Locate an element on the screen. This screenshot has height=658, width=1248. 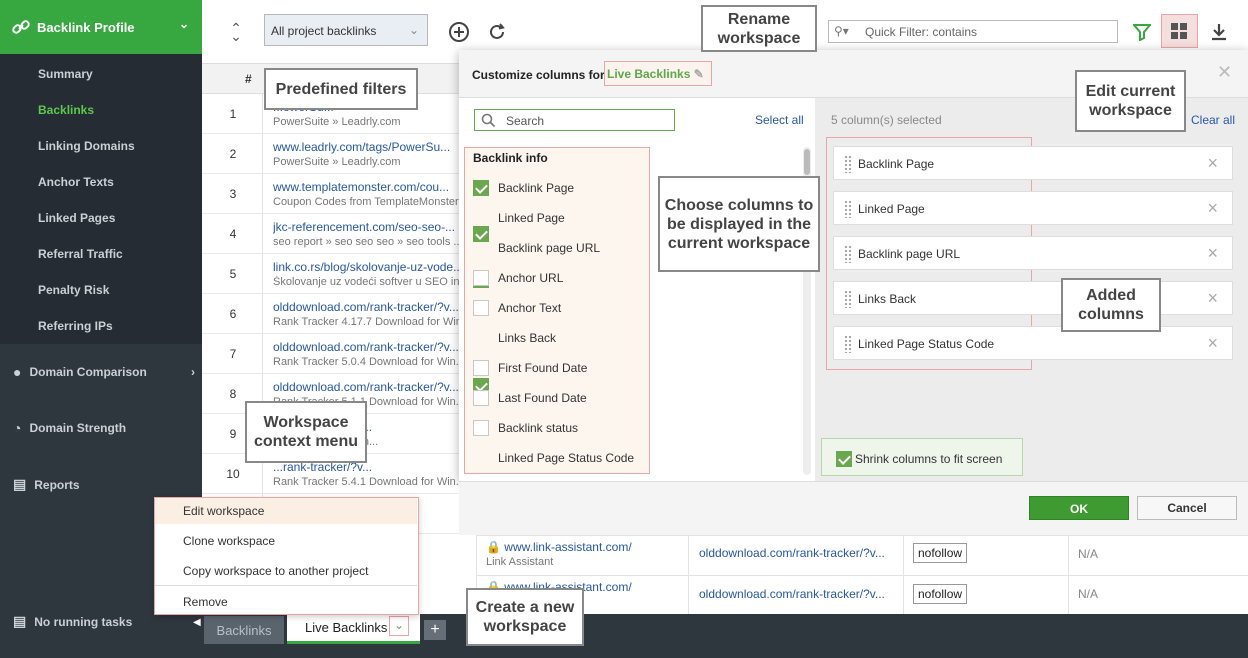
ok-button: OK is located at coordinates (1079, 508).